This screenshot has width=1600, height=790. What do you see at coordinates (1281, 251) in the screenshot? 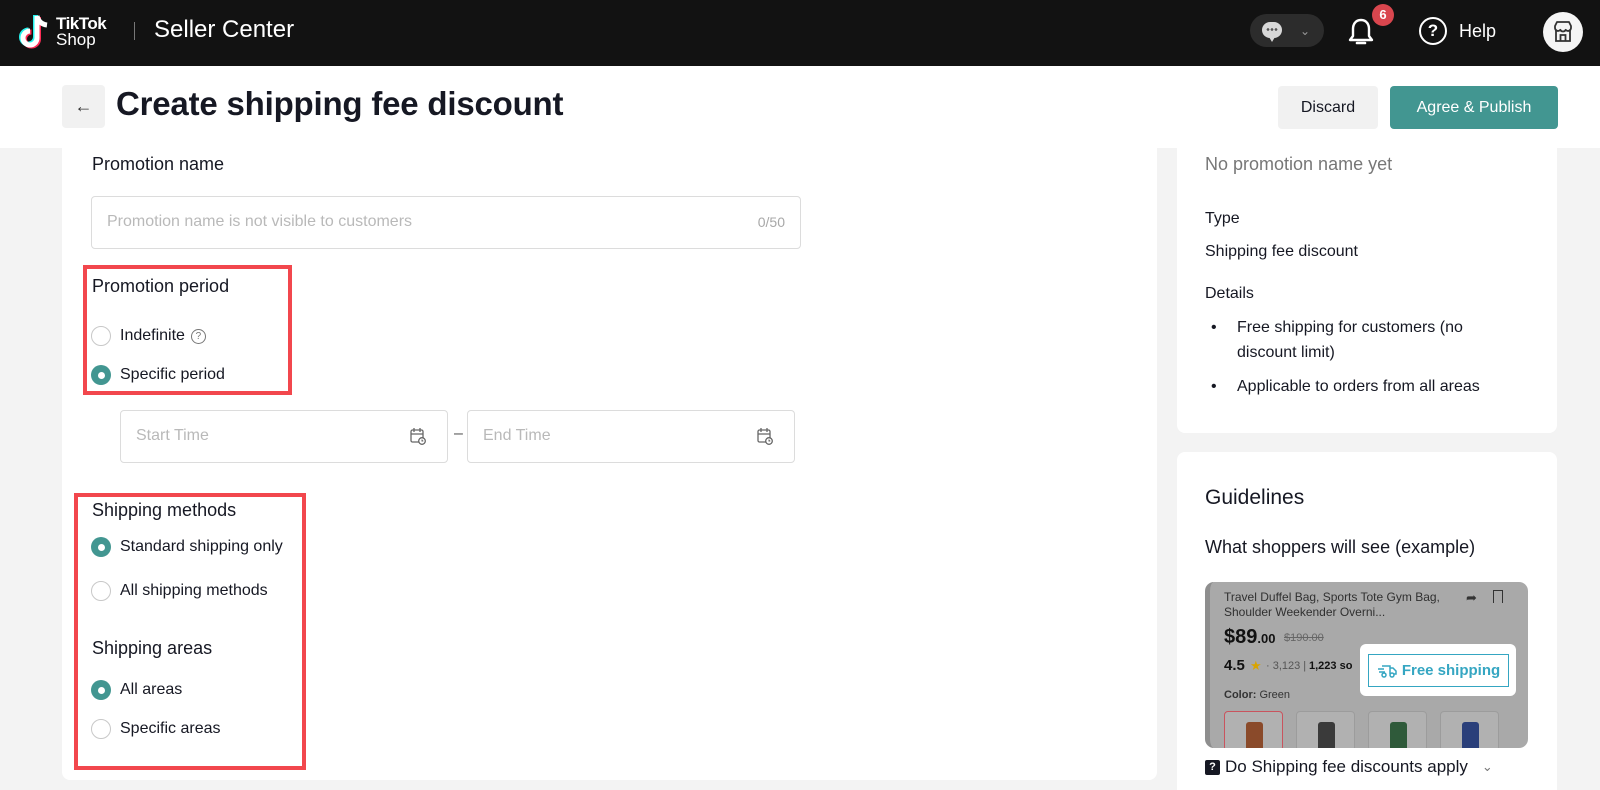
I see `summary-type-value: Shipping fee discount` at bounding box center [1281, 251].